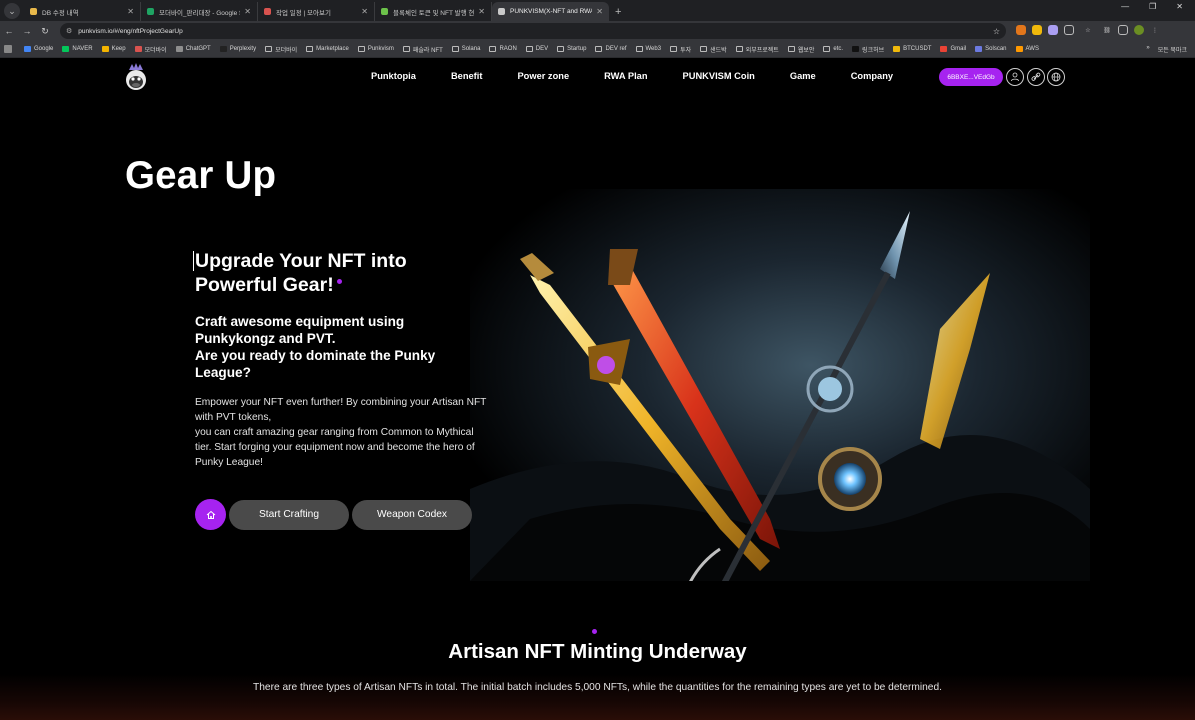 The height and width of the screenshot is (720, 1195). Describe the element at coordinates (467, 76) in the screenshot. I see `menu-item-benefit: Benefit` at that location.